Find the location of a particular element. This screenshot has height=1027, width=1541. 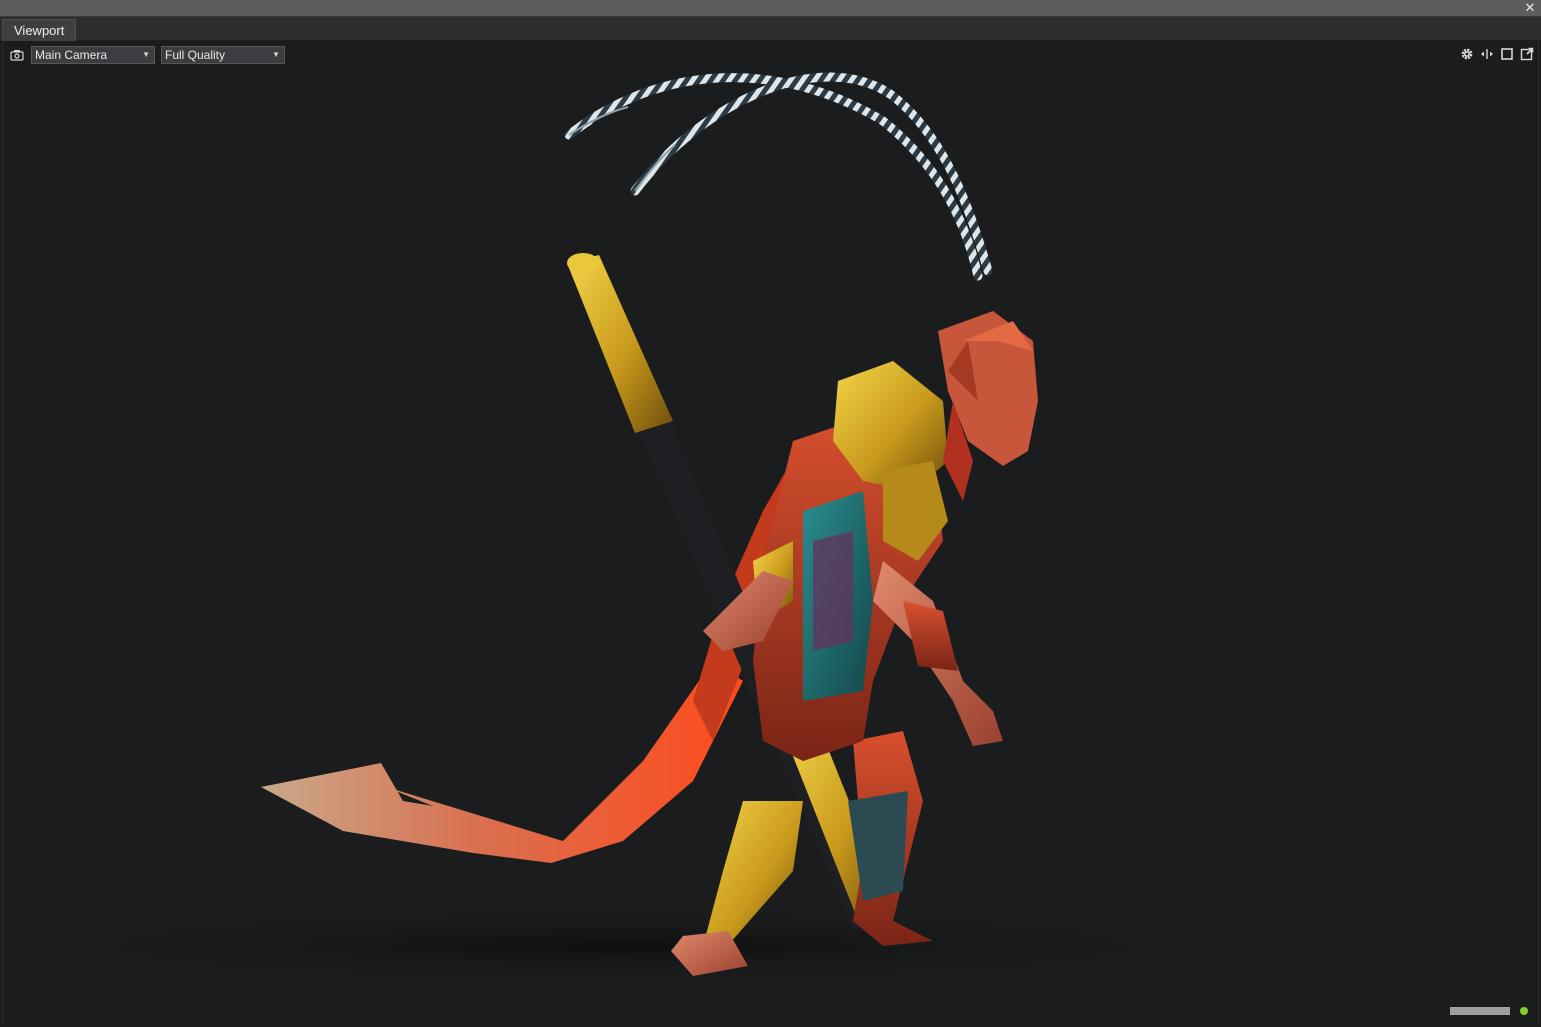

cloth-sash is located at coordinates (502, 762).